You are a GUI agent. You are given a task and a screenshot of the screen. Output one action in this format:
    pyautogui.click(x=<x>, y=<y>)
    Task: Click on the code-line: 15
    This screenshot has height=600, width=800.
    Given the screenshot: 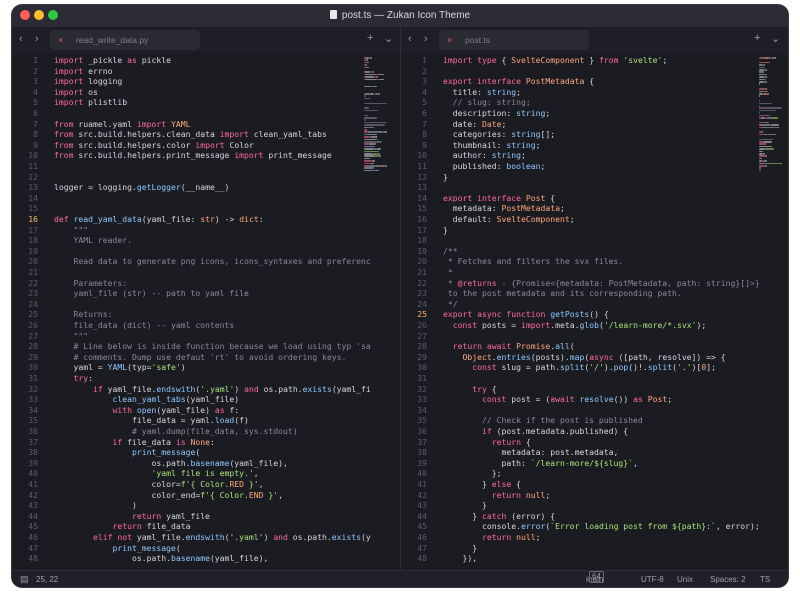 What is the action you would take?
    pyautogui.click(x=33, y=208)
    